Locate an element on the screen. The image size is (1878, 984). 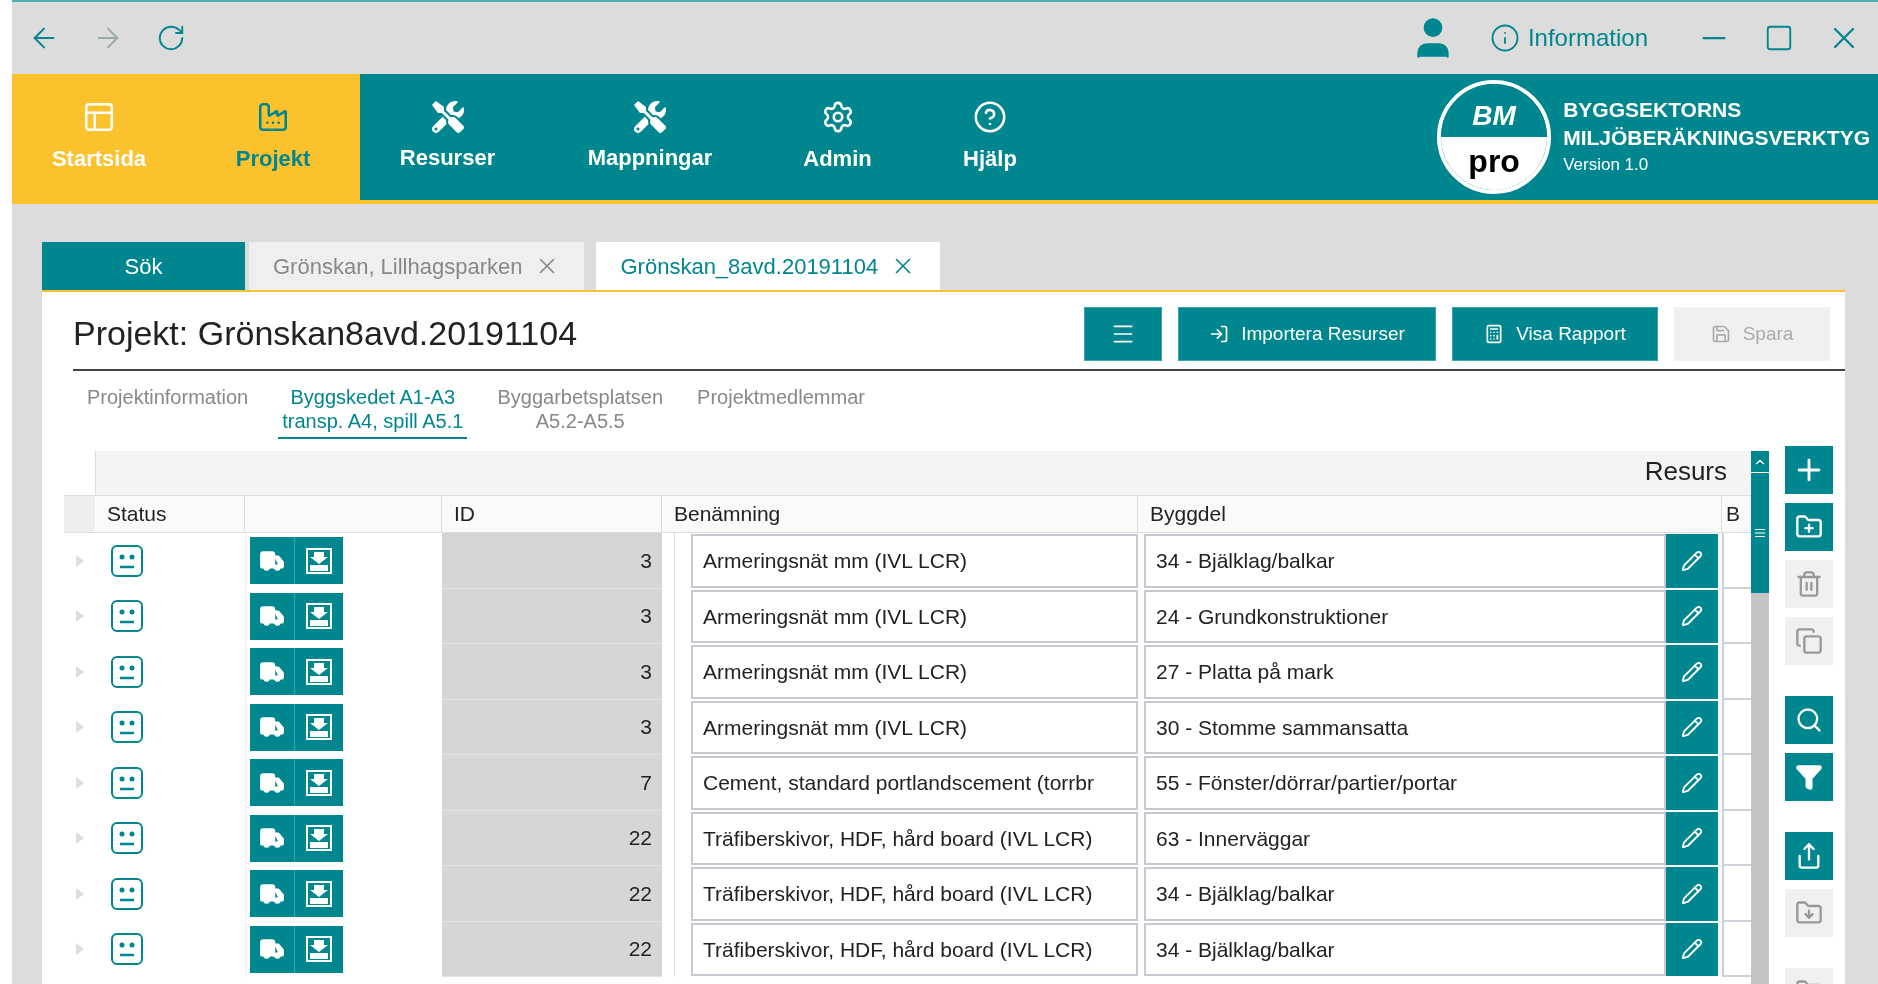
help-icon is located at coordinates (990, 116).